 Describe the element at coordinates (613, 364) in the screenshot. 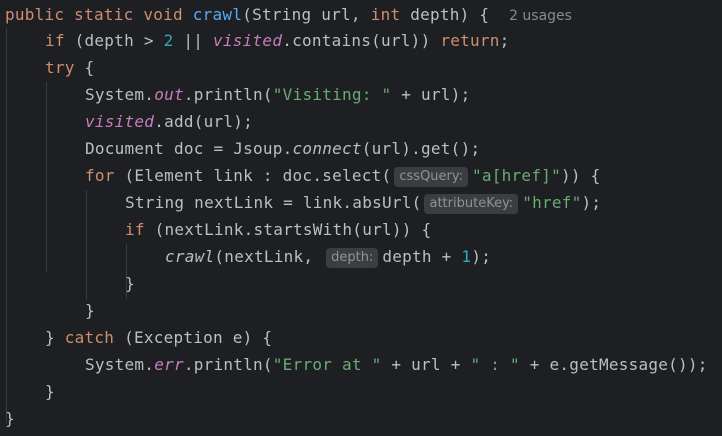

I see `code-text: + e.getMessage());` at that location.